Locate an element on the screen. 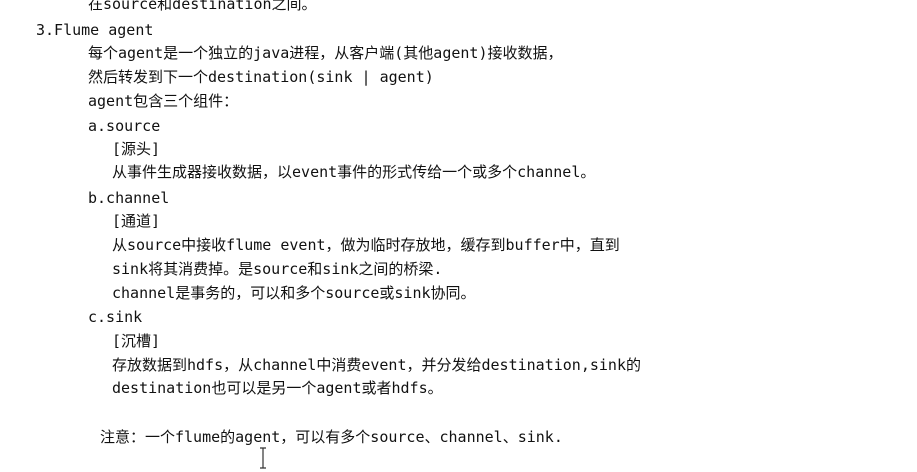 This screenshot has width=917, height=472. text-line: destination也可以是另一个agent或者hdfs。 is located at coordinates (277, 388).